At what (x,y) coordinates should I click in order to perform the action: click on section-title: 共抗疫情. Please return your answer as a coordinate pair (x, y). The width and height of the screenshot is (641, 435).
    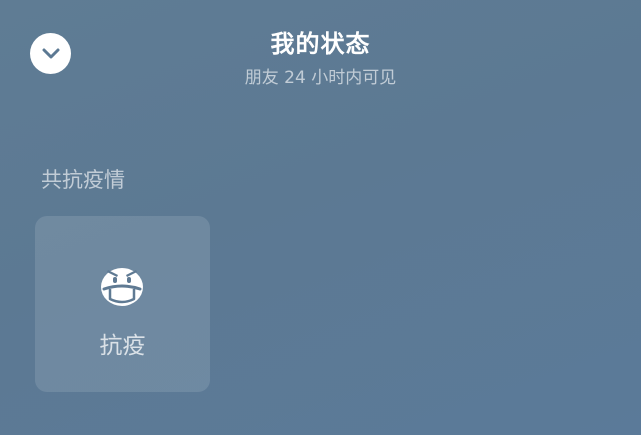
    Looking at the image, I should click on (83, 180).